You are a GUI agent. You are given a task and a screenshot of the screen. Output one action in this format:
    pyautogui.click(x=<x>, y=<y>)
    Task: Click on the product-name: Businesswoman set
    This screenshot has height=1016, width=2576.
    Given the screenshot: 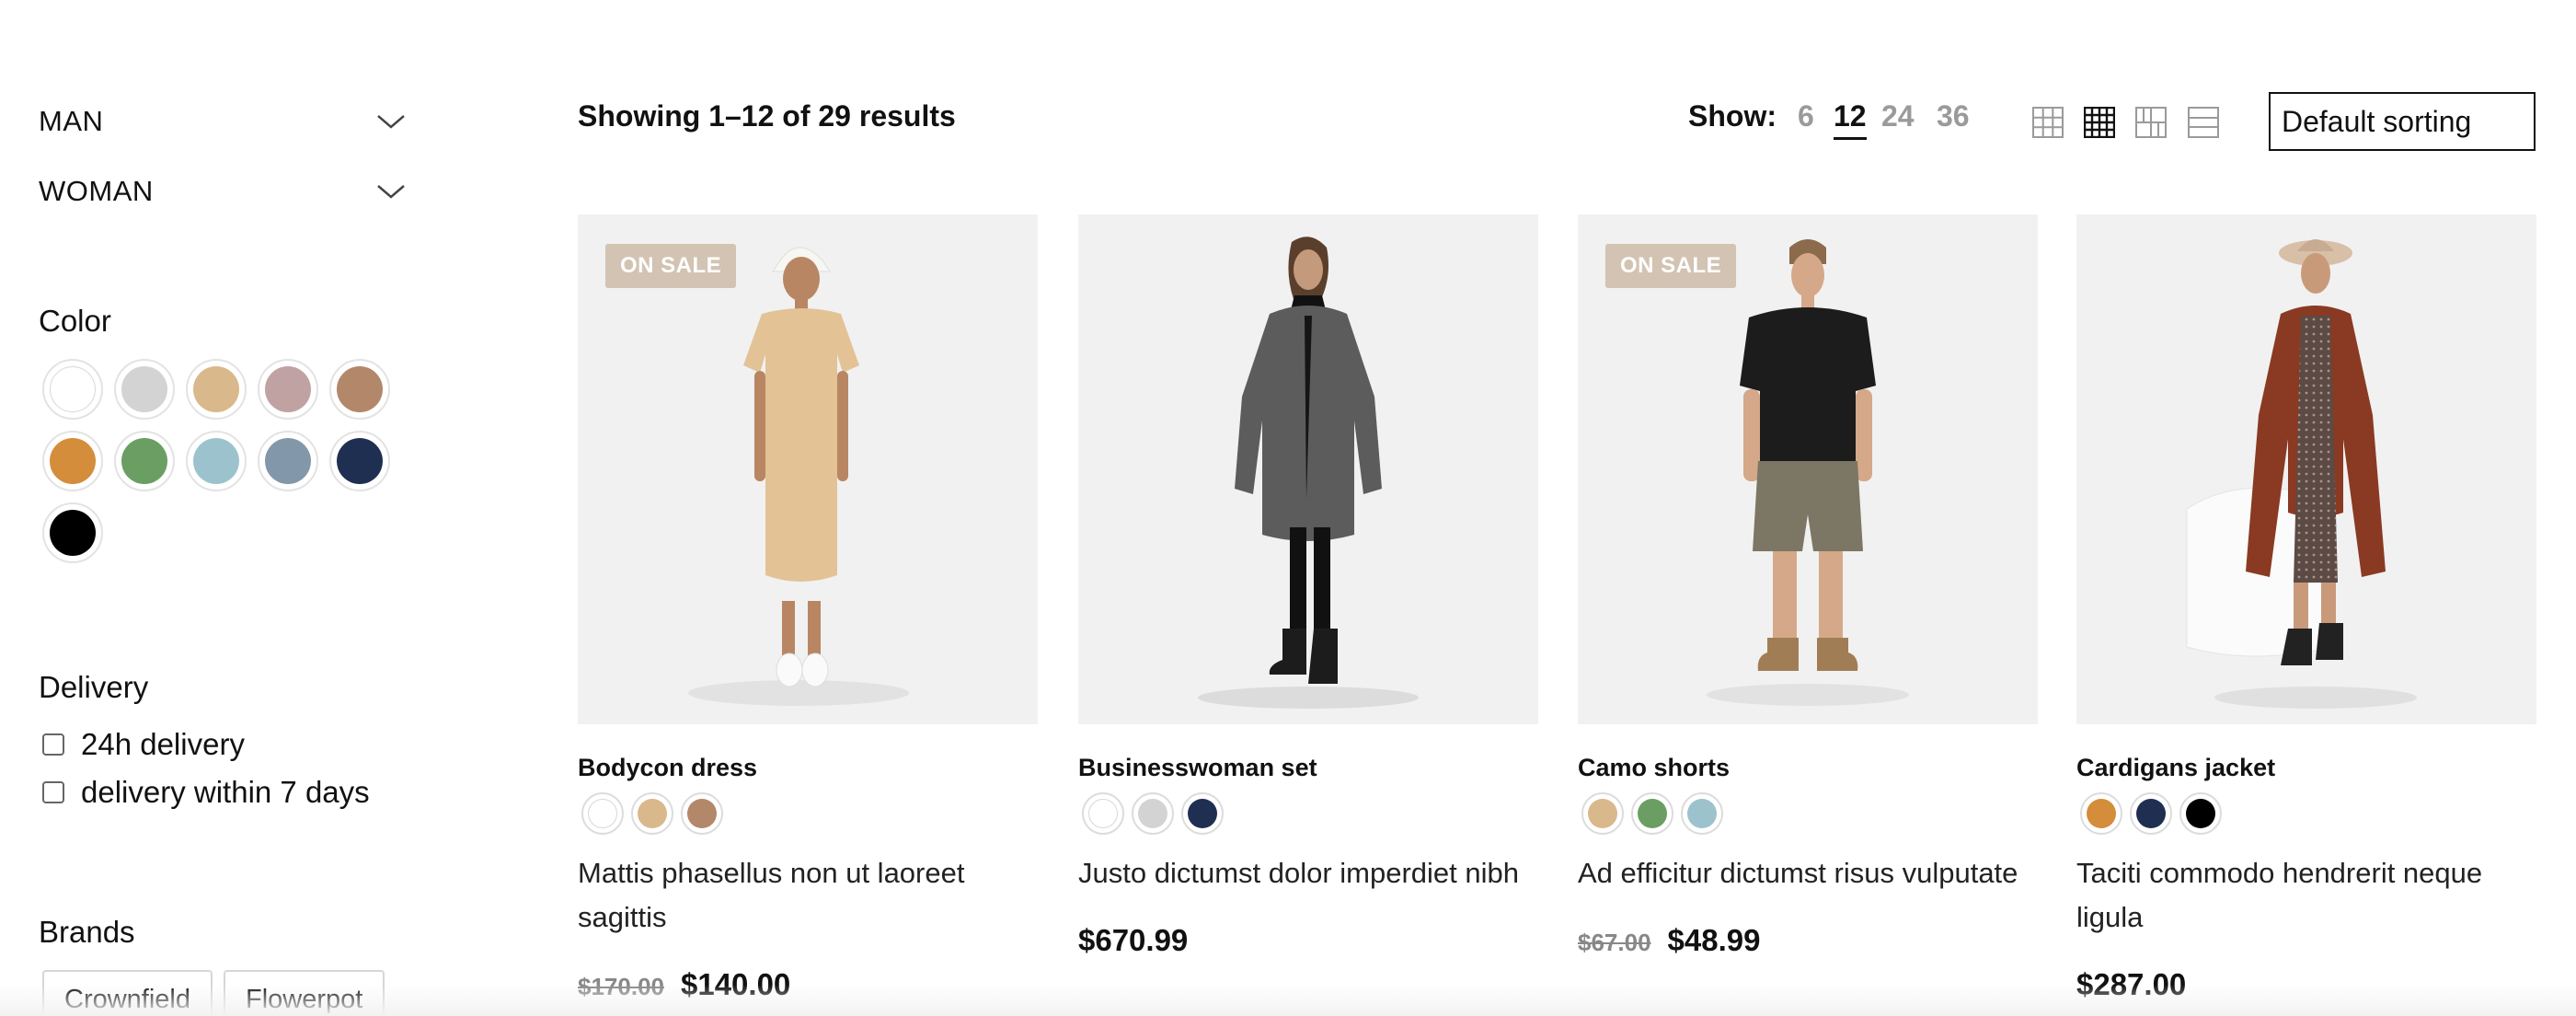 What is the action you would take?
    pyautogui.click(x=1197, y=768)
    